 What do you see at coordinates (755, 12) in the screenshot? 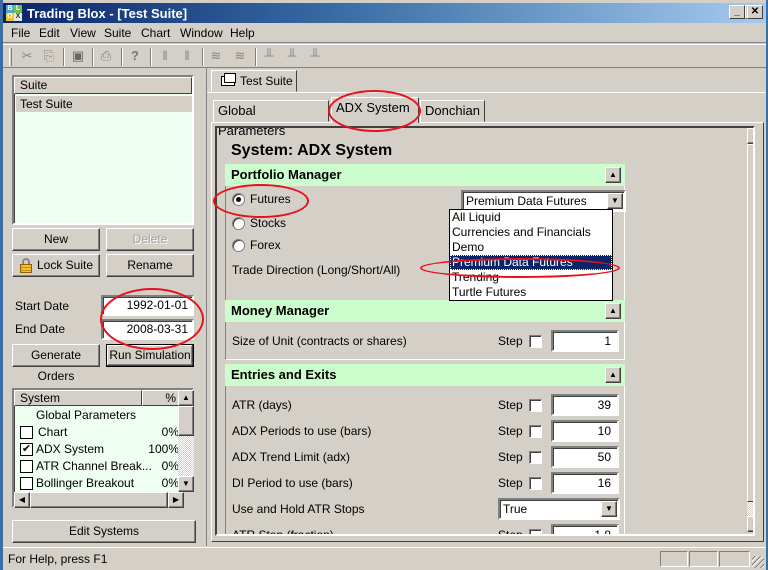
I see `close-button: ✕` at bounding box center [755, 12].